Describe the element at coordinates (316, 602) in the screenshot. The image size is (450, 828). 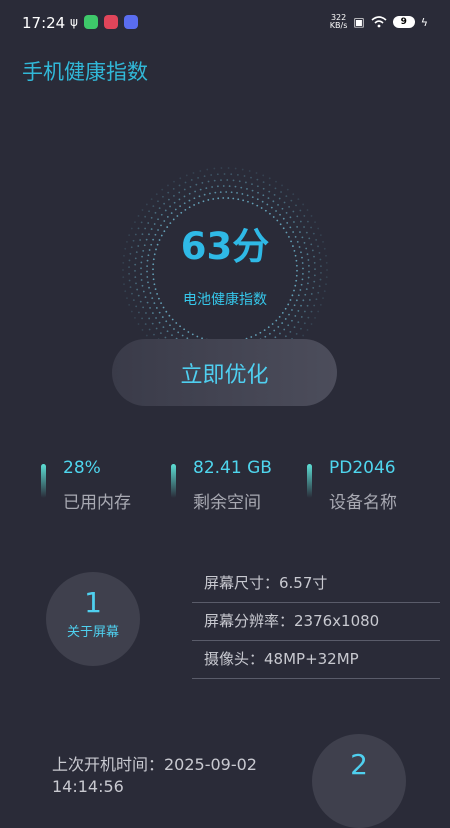
I see `divider` at that location.